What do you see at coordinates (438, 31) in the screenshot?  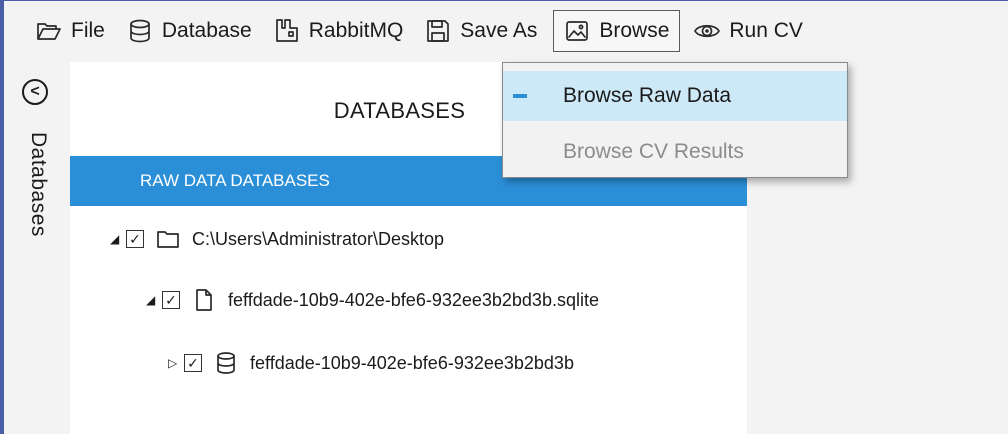 I see `save-icon` at bounding box center [438, 31].